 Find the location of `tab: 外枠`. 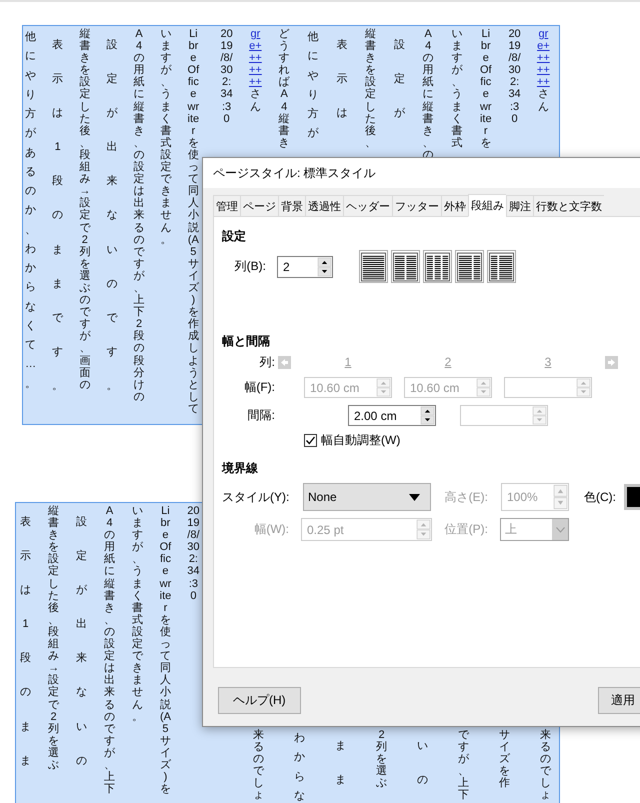

tab: 外枠 is located at coordinates (454, 205).